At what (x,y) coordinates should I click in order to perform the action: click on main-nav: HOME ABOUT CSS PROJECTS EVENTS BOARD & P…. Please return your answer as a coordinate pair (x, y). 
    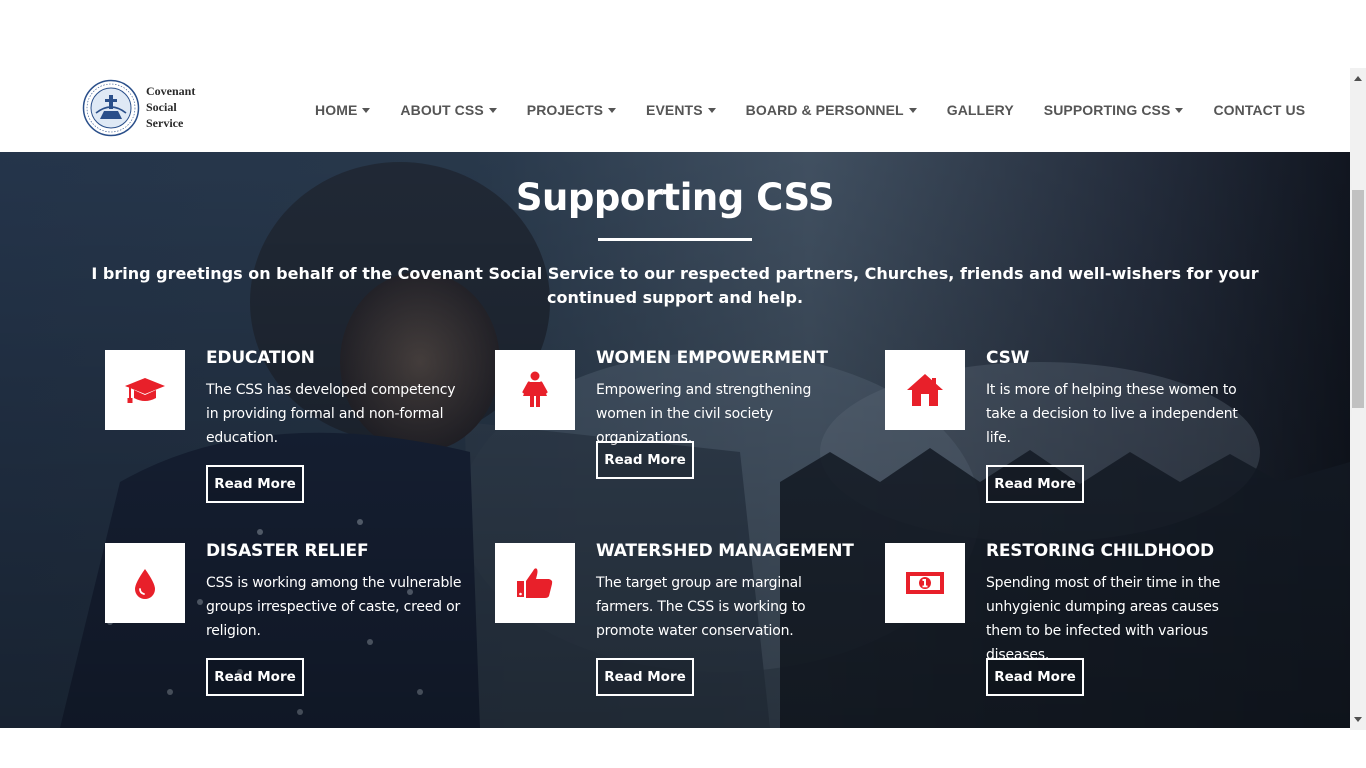
    Looking at the image, I should click on (802, 110).